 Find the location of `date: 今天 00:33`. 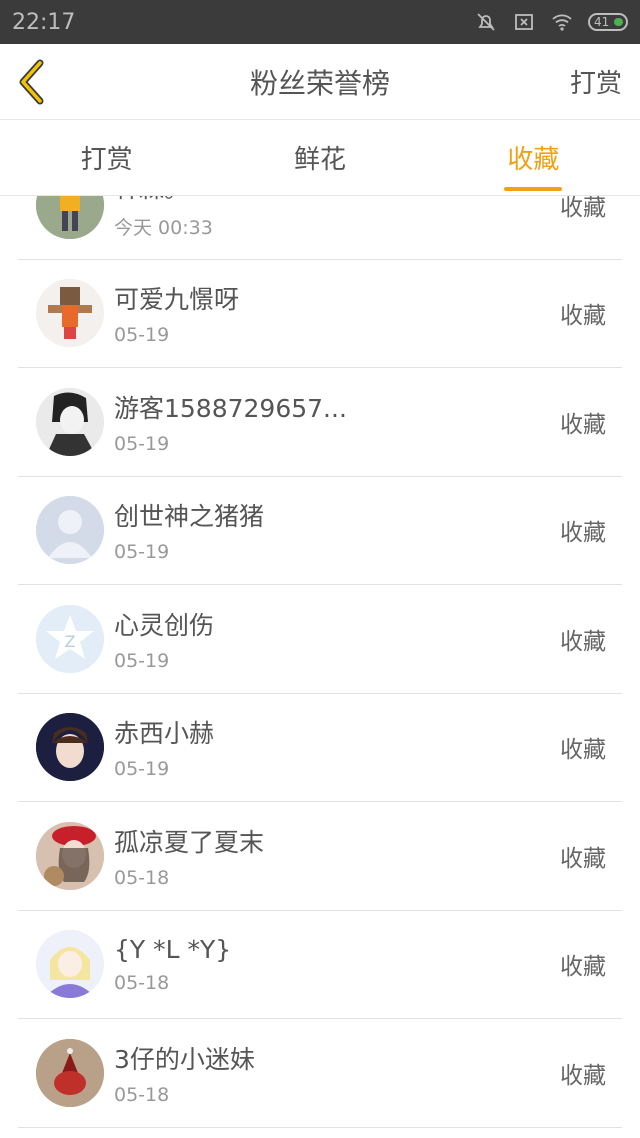

date: 今天 00:33 is located at coordinates (163, 228).